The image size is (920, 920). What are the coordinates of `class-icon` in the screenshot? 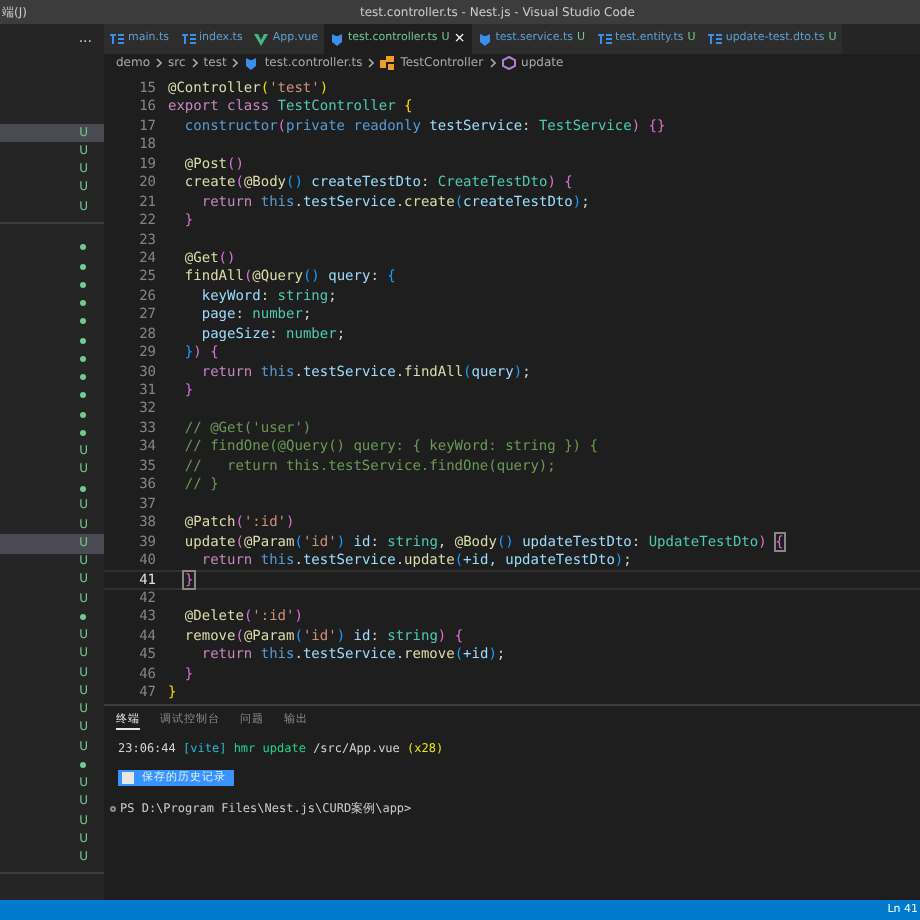 It's located at (387, 63).